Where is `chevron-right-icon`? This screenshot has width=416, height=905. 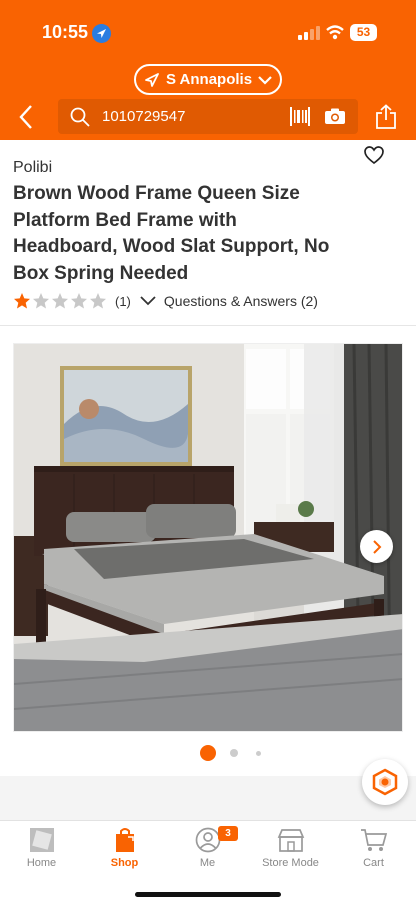 chevron-right-icon is located at coordinates (376, 546).